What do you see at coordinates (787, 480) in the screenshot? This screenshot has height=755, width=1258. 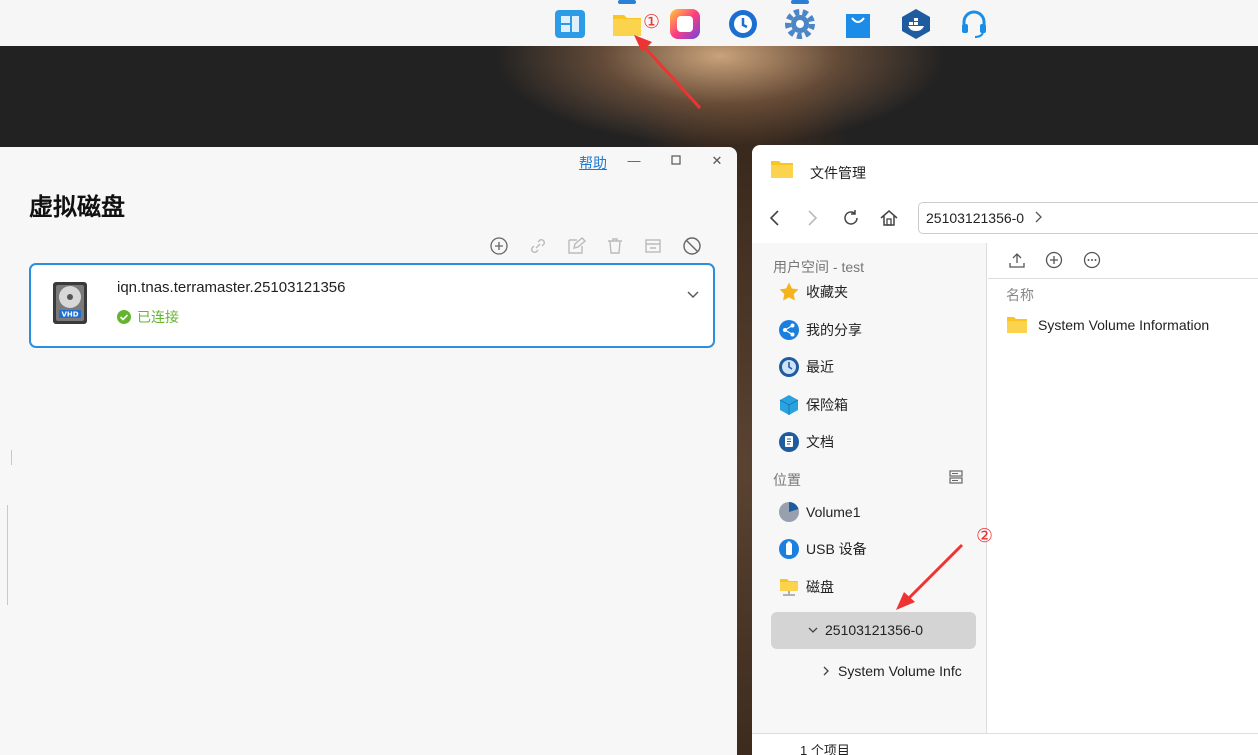 I see `location-header: 位置` at bounding box center [787, 480].